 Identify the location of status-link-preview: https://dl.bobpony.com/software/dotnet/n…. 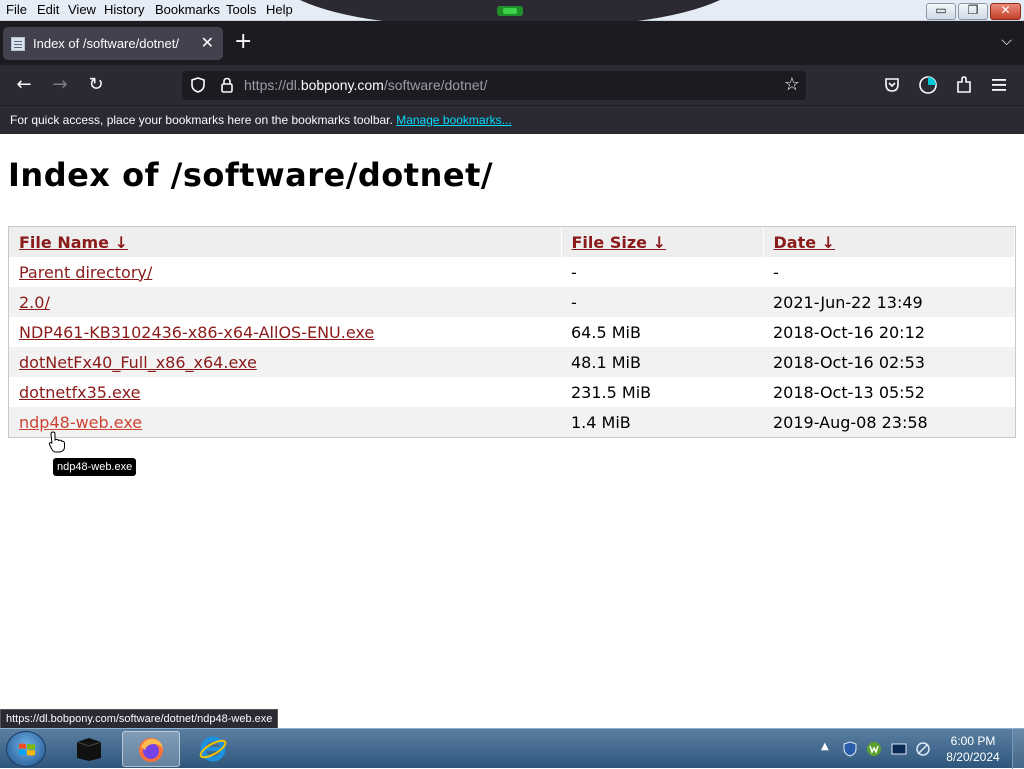
(139, 719).